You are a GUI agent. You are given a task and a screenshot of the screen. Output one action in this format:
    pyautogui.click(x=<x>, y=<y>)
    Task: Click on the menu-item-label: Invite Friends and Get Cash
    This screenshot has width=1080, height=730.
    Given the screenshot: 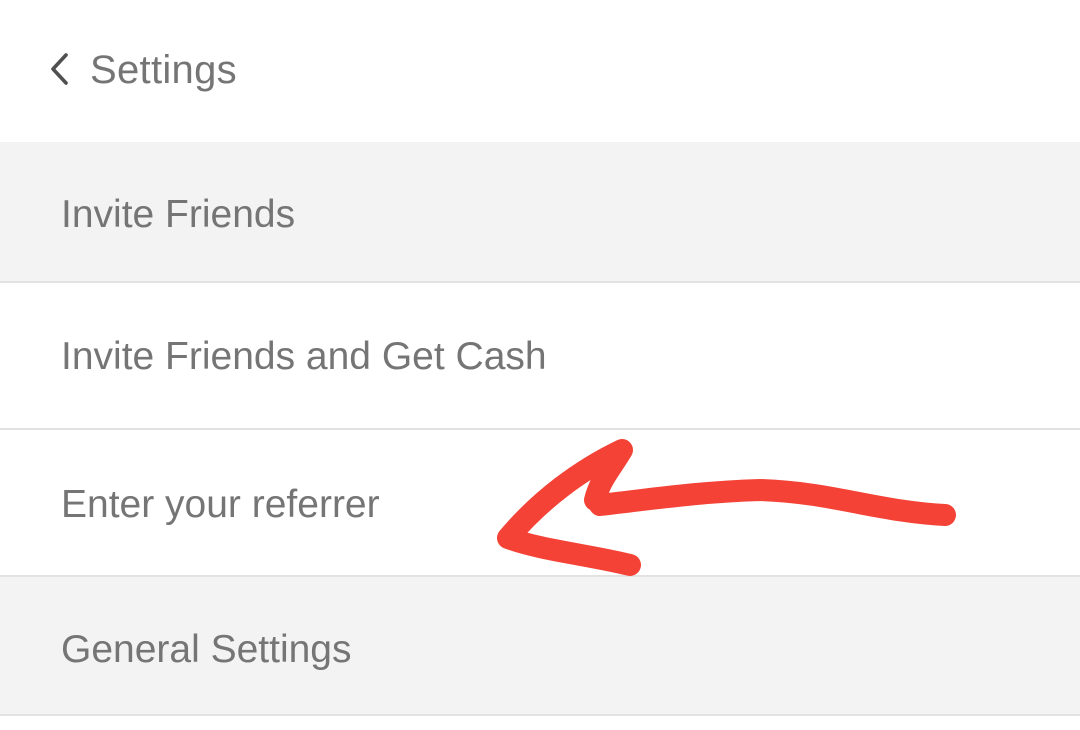 What is the action you would take?
    pyautogui.click(x=304, y=356)
    